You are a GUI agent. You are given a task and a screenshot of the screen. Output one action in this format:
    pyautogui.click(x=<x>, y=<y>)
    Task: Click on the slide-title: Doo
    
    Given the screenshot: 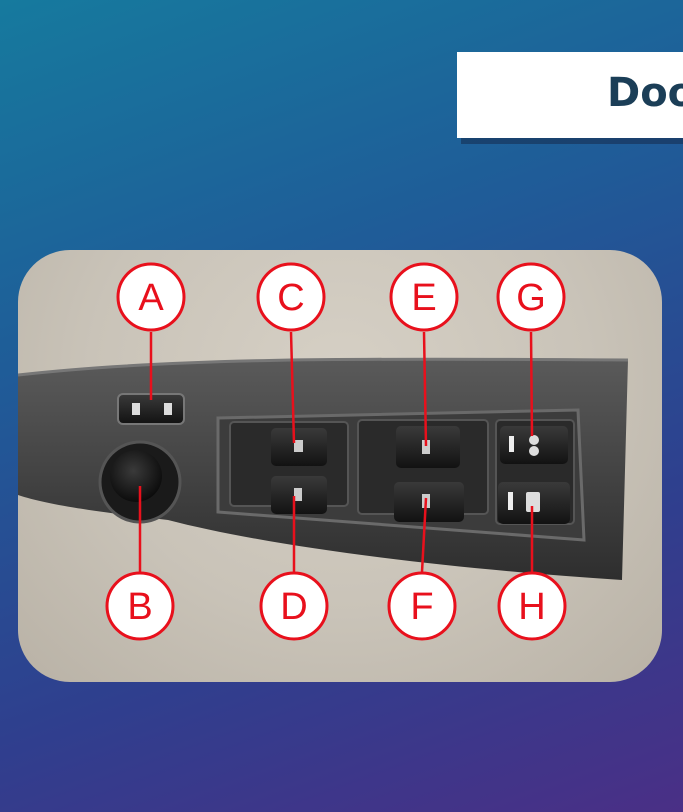 What is the action you would take?
    pyautogui.click(x=645, y=93)
    